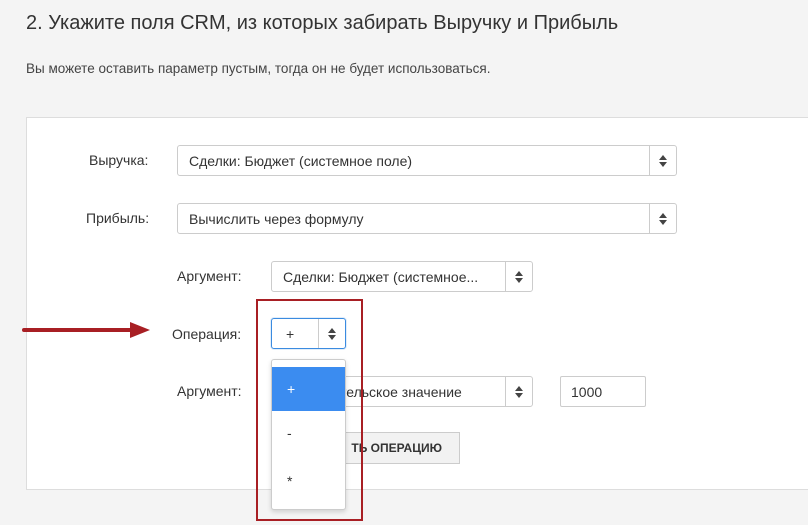 This screenshot has height=525, width=808. What do you see at coordinates (86, 330) in the screenshot?
I see `red-arrow-icon` at bounding box center [86, 330].